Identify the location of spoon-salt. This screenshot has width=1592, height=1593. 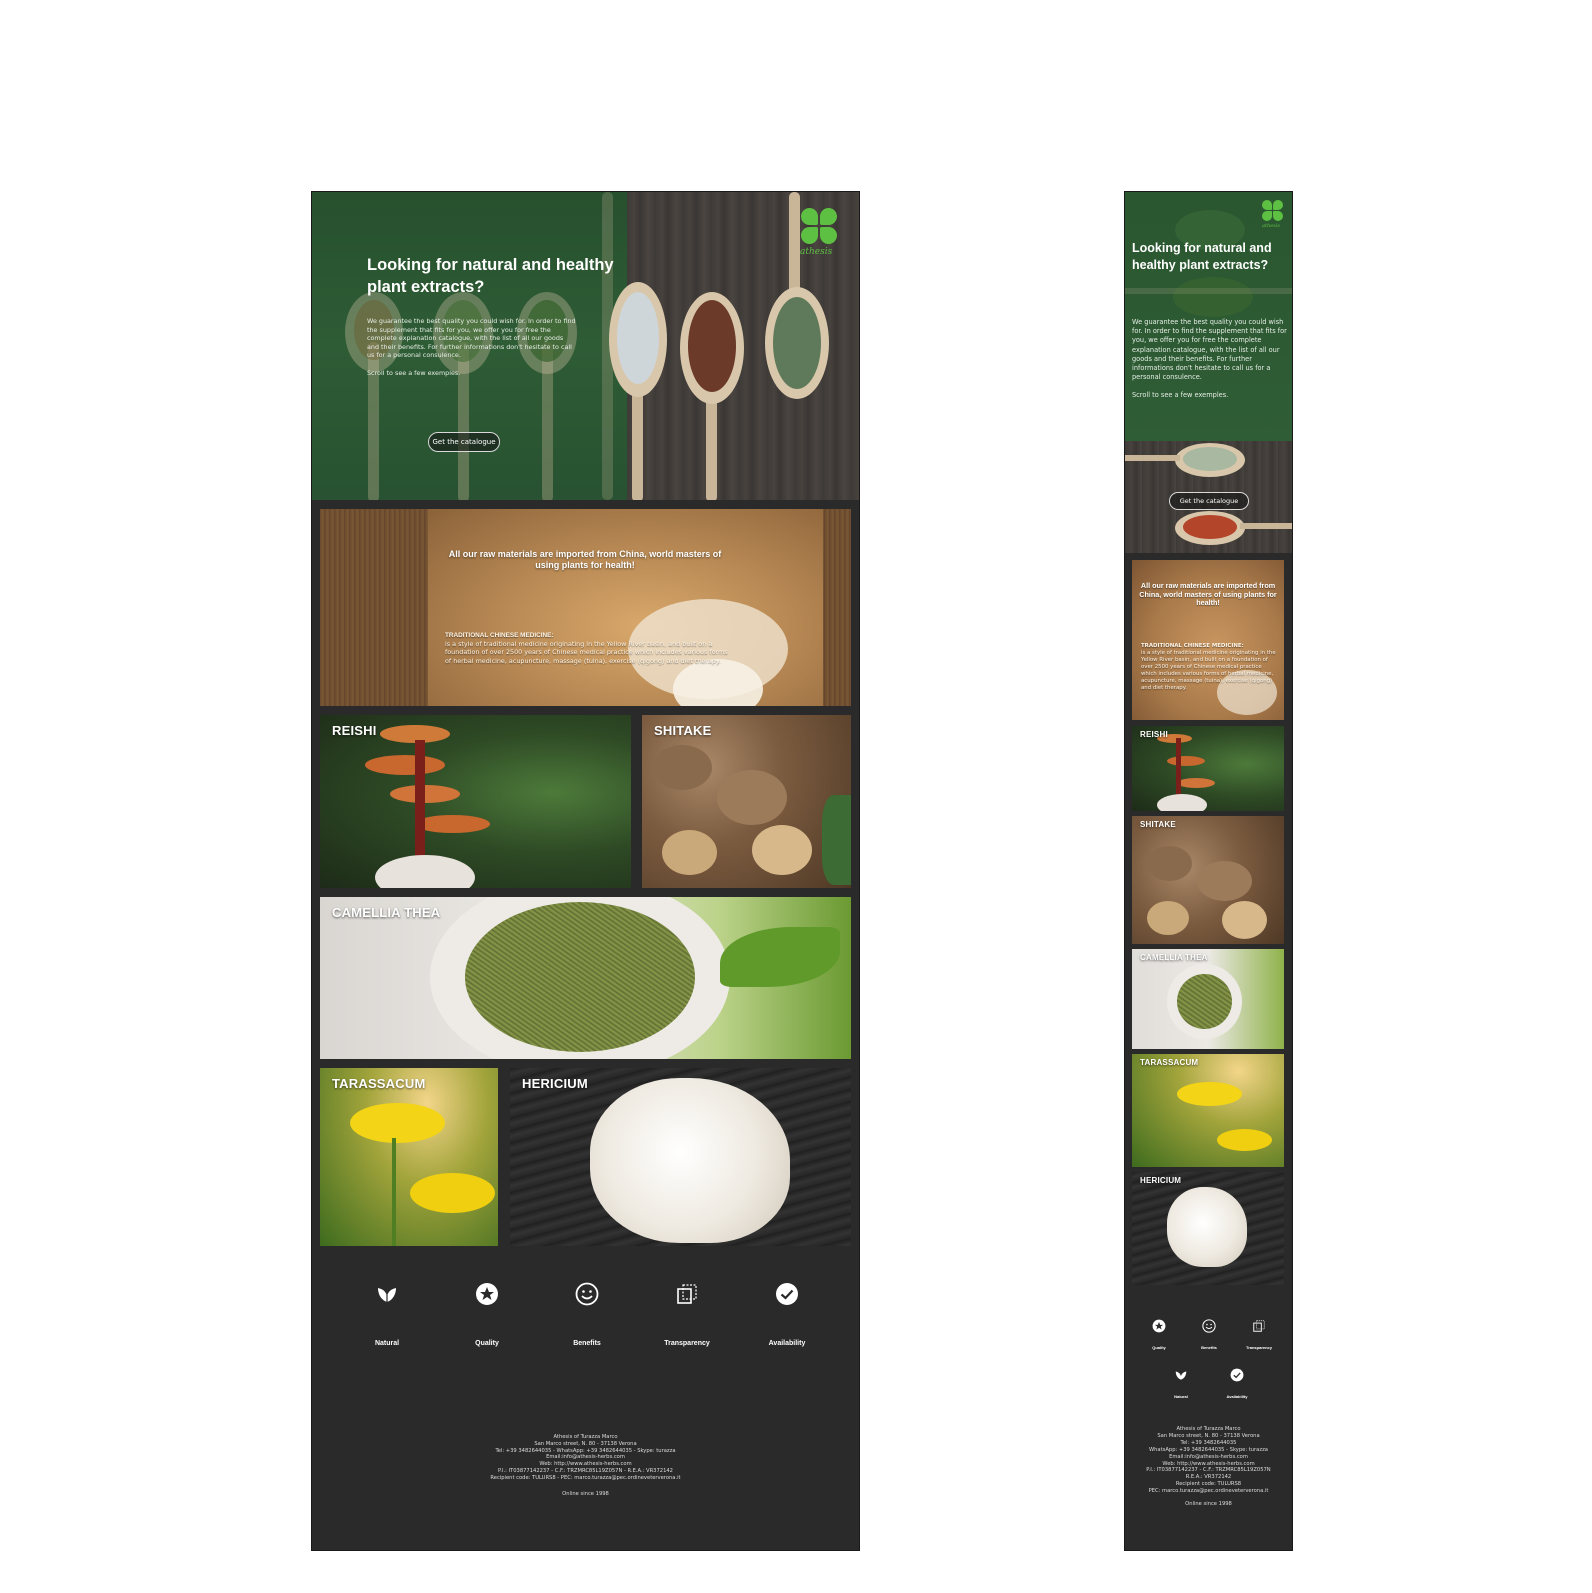
(638, 338).